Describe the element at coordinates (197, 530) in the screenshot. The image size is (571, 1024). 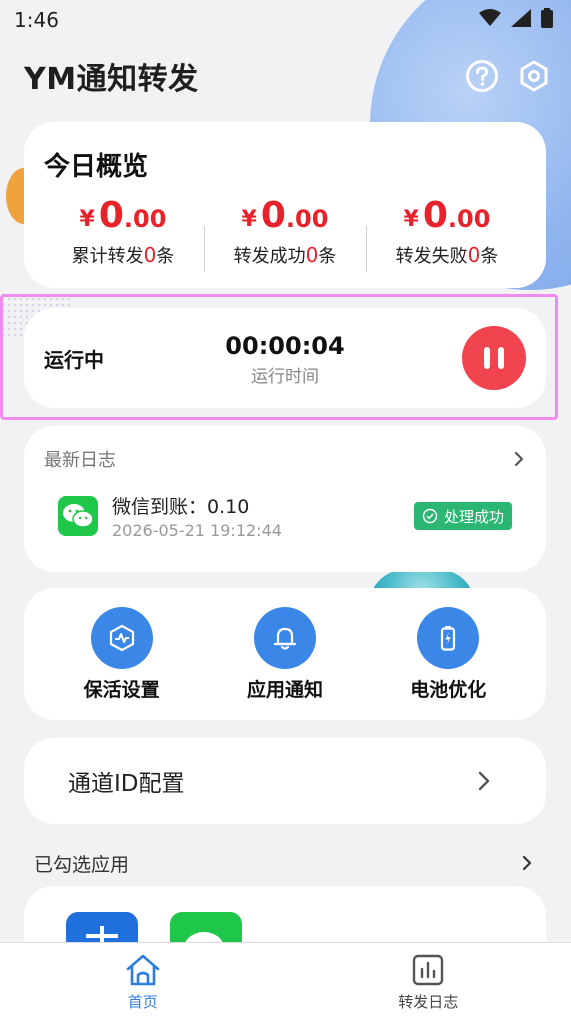
I see `log-datetime: 2026-05-21 19:12:44` at that location.